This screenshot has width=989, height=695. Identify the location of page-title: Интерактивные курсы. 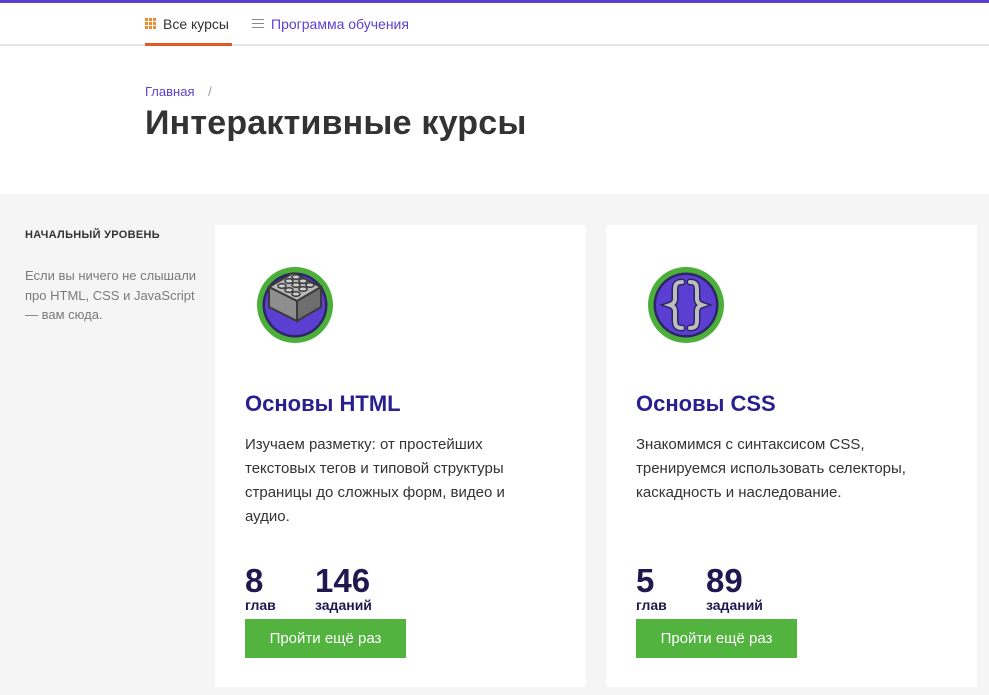
(336, 123).